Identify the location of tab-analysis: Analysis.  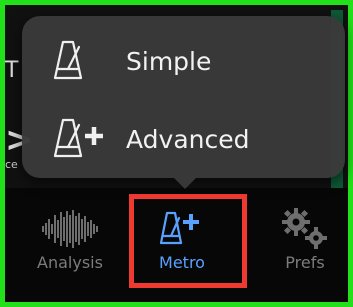
(70, 242).